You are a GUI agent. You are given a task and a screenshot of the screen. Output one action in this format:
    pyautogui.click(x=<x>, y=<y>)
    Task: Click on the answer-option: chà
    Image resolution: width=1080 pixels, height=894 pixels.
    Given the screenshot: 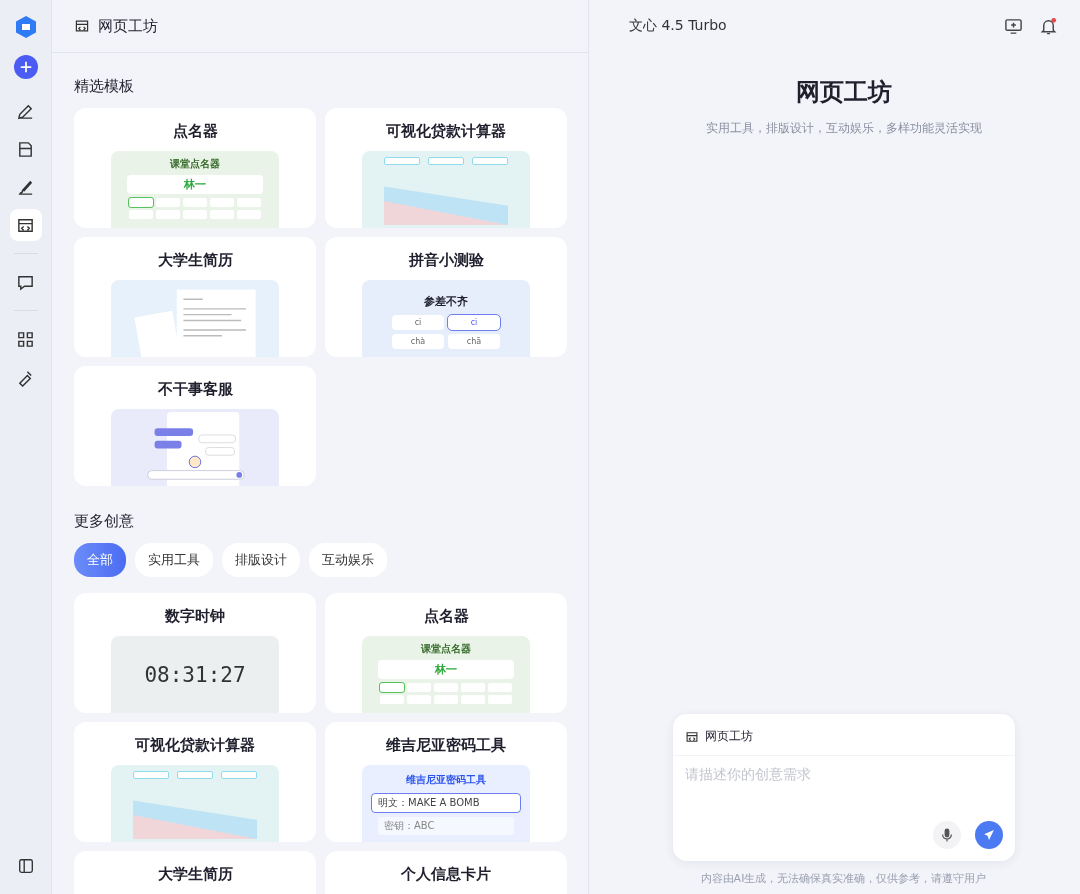 What is the action you would take?
    pyautogui.click(x=418, y=341)
    